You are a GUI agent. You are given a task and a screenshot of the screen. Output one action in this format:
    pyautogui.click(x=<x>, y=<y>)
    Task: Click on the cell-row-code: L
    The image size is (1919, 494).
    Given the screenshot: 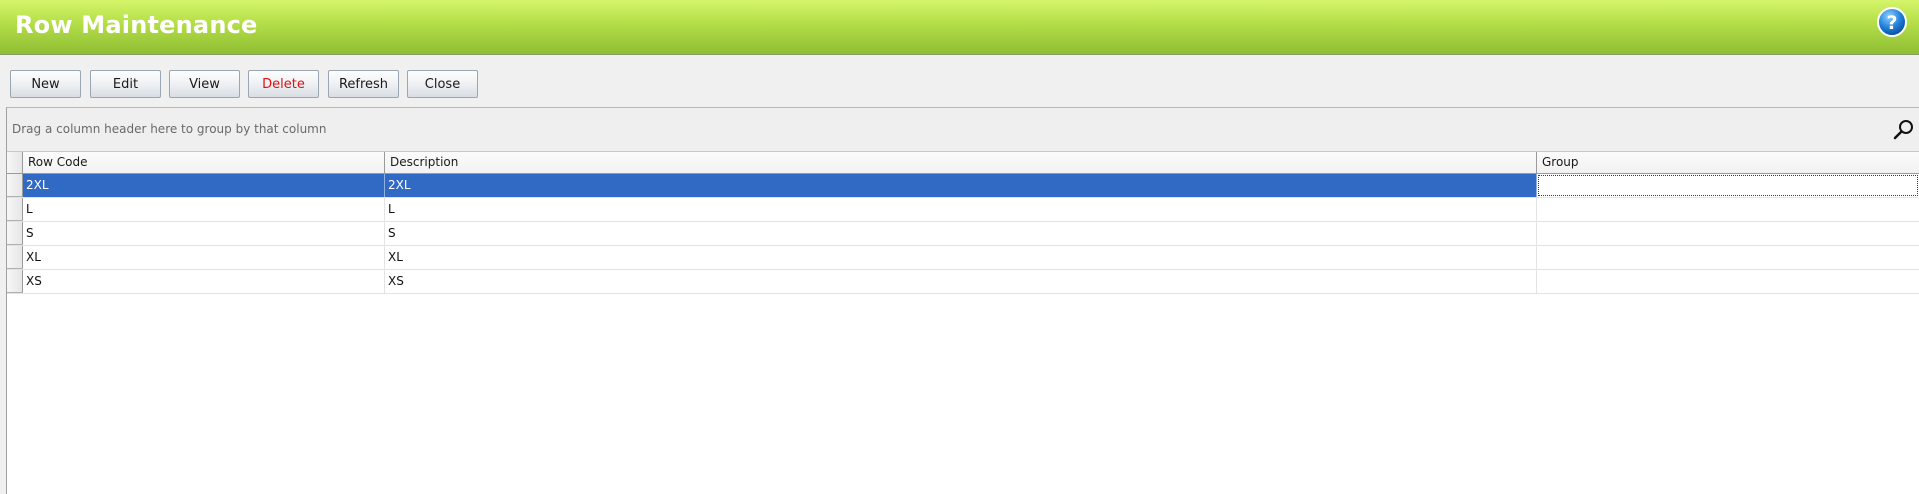 What is the action you would take?
    pyautogui.click(x=204, y=209)
    